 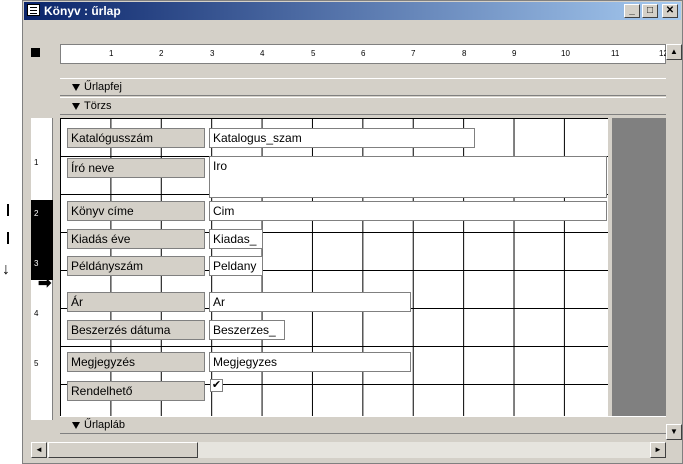 I want to click on ruler-tick: 7, so click(x=413, y=53).